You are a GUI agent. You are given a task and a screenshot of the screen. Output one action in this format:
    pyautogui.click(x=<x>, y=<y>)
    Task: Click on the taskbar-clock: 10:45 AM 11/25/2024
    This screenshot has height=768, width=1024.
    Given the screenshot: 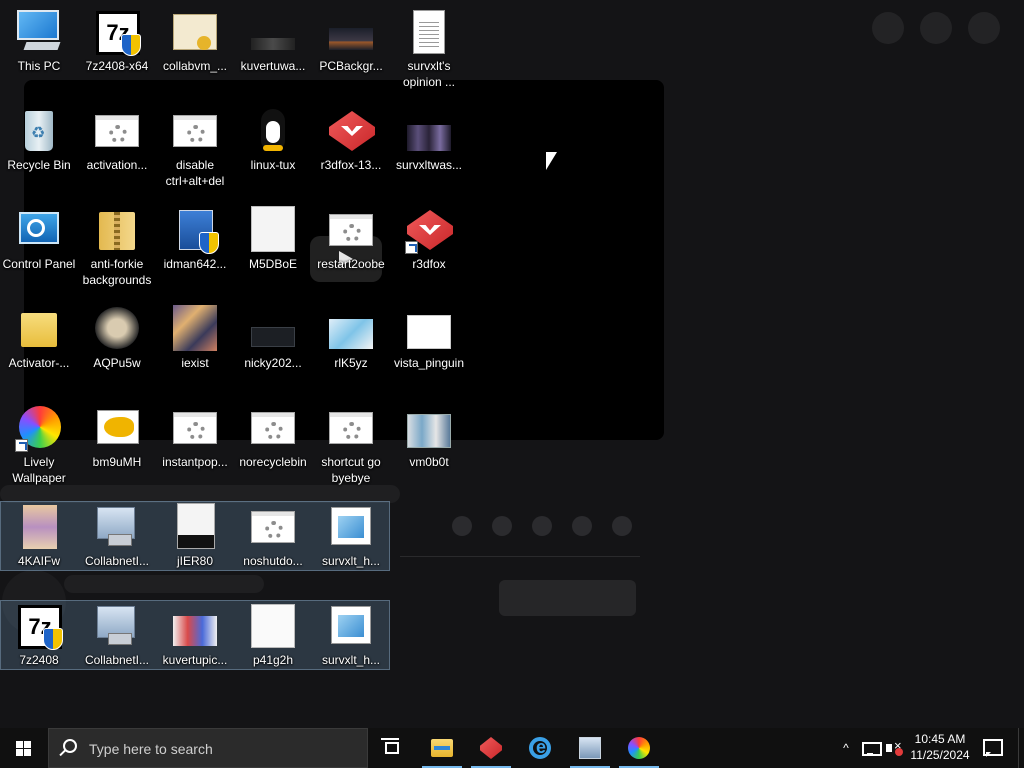 What is the action you would take?
    pyautogui.click(x=940, y=748)
    